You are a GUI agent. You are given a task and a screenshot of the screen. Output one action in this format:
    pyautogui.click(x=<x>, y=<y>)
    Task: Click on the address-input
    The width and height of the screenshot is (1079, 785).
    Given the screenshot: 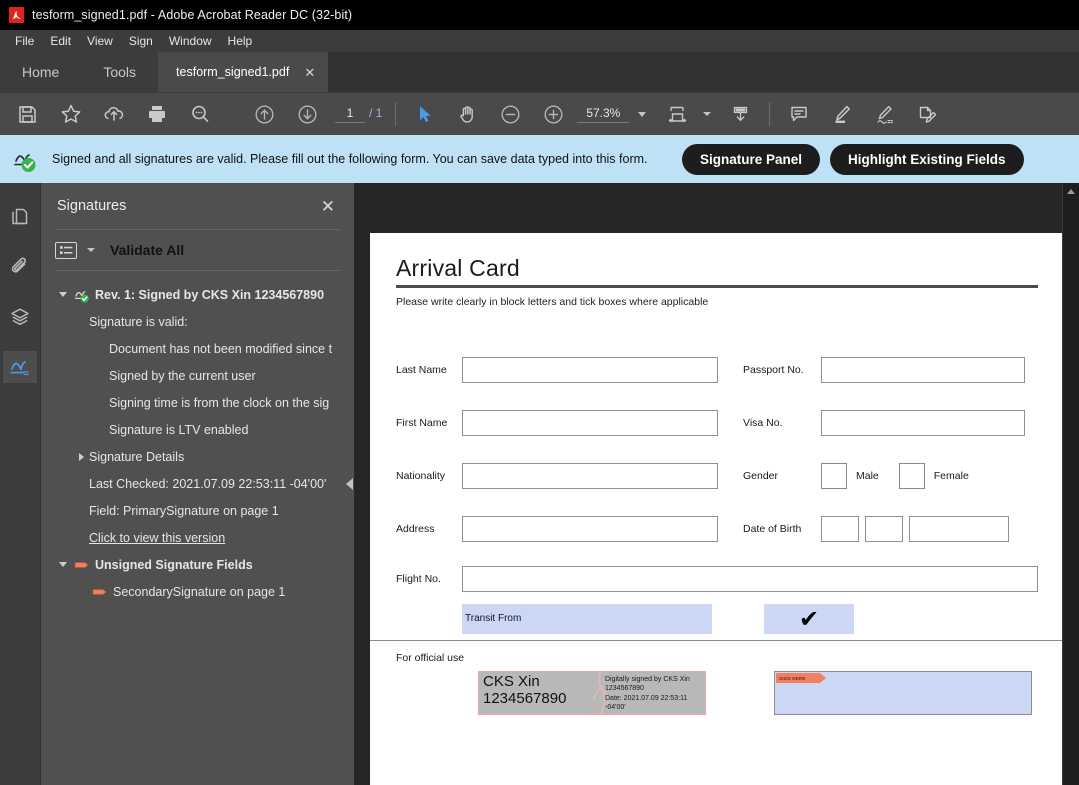 What is the action you would take?
    pyautogui.click(x=590, y=529)
    